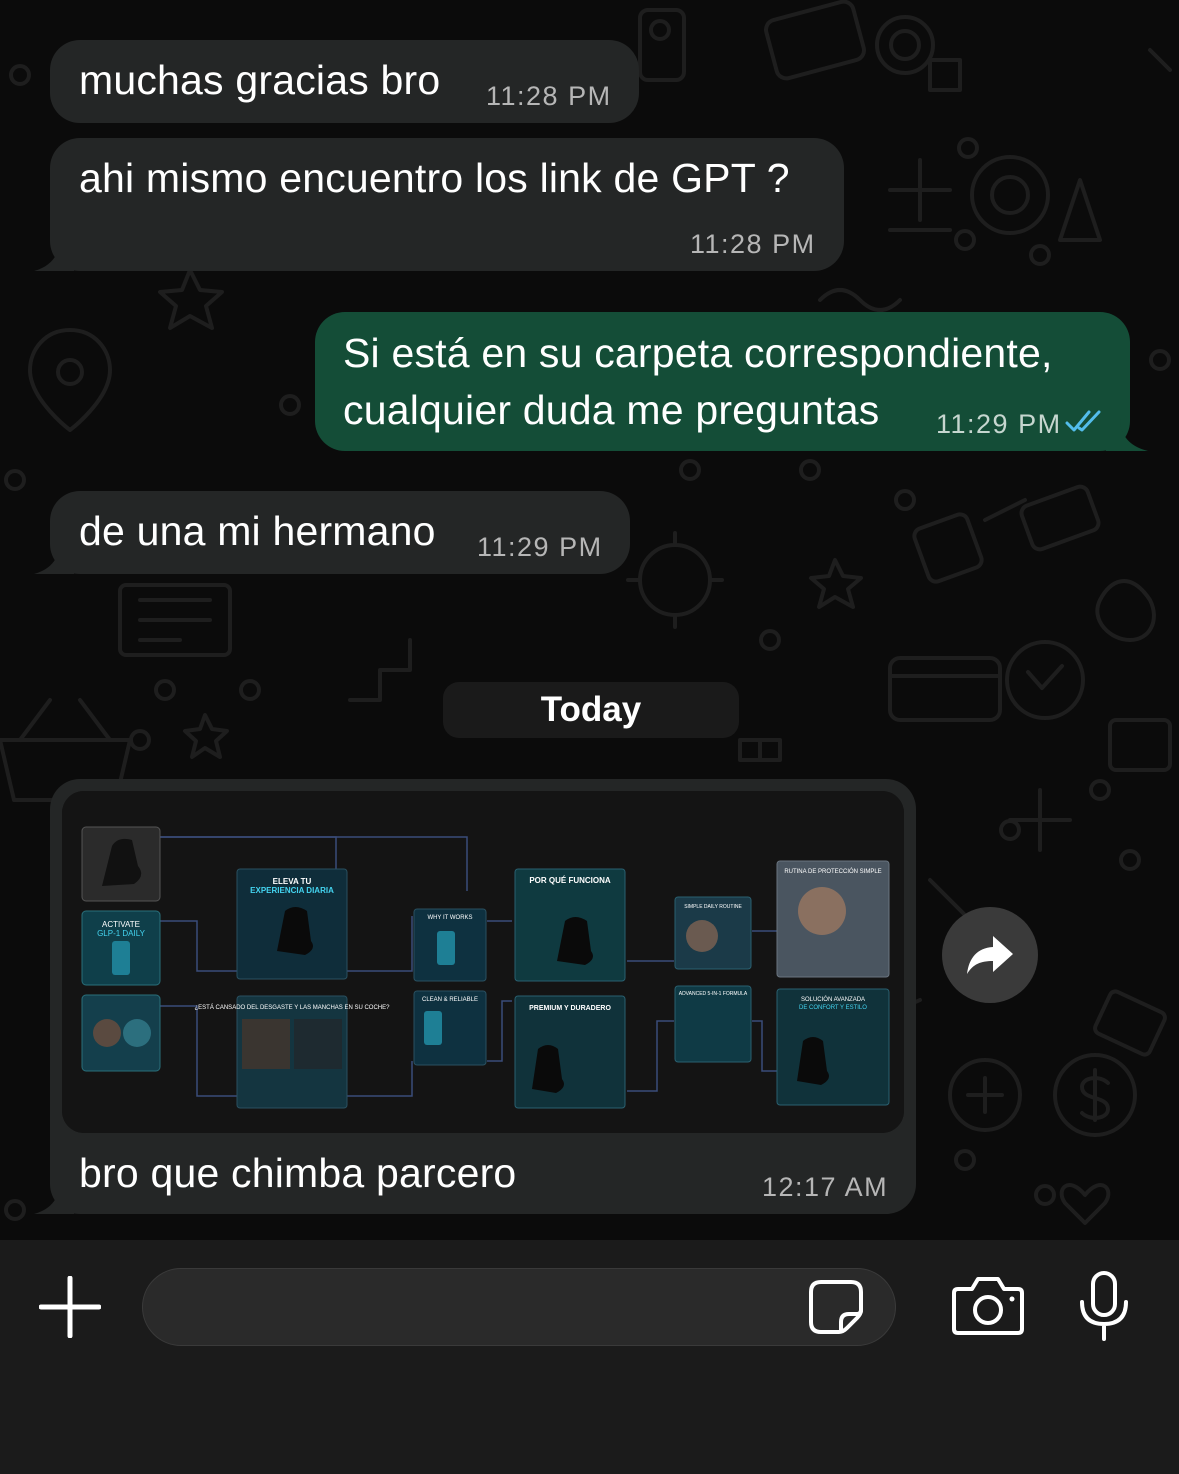 Image resolution: width=1179 pixels, height=1474 pixels. I want to click on message-text-line-1: Si está en su carpeta correspondiente,, so click(698, 353).